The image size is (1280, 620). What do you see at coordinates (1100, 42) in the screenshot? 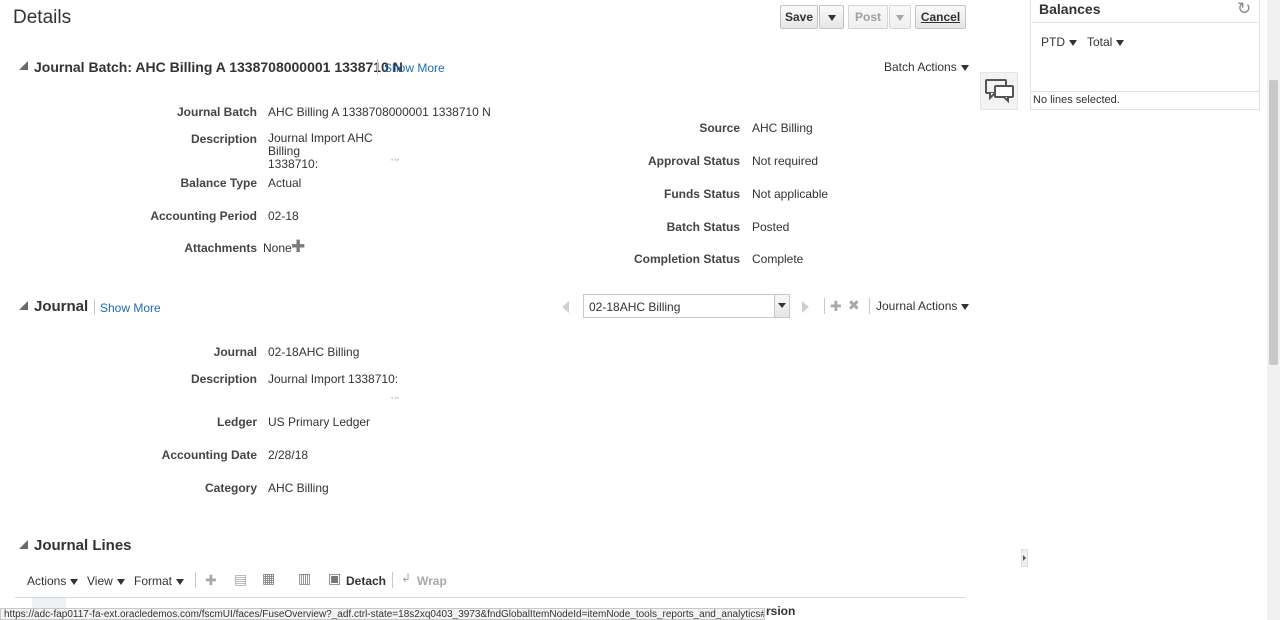
I see `total-label: Total` at bounding box center [1100, 42].